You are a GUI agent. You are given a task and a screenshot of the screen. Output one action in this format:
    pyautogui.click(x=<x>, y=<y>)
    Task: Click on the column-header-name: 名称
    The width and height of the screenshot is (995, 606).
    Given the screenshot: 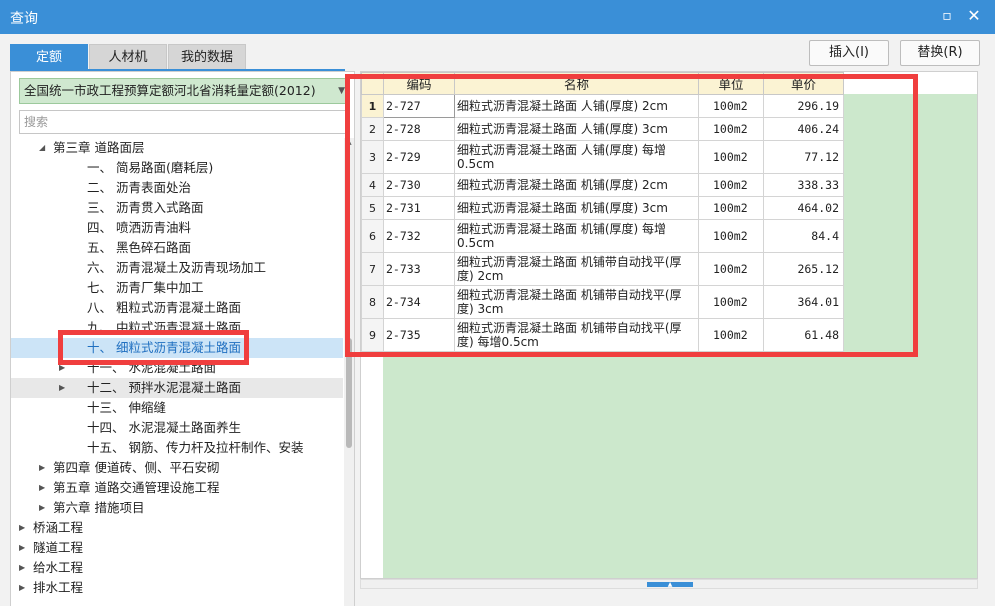 What is the action you would take?
    pyautogui.click(x=576, y=83)
    